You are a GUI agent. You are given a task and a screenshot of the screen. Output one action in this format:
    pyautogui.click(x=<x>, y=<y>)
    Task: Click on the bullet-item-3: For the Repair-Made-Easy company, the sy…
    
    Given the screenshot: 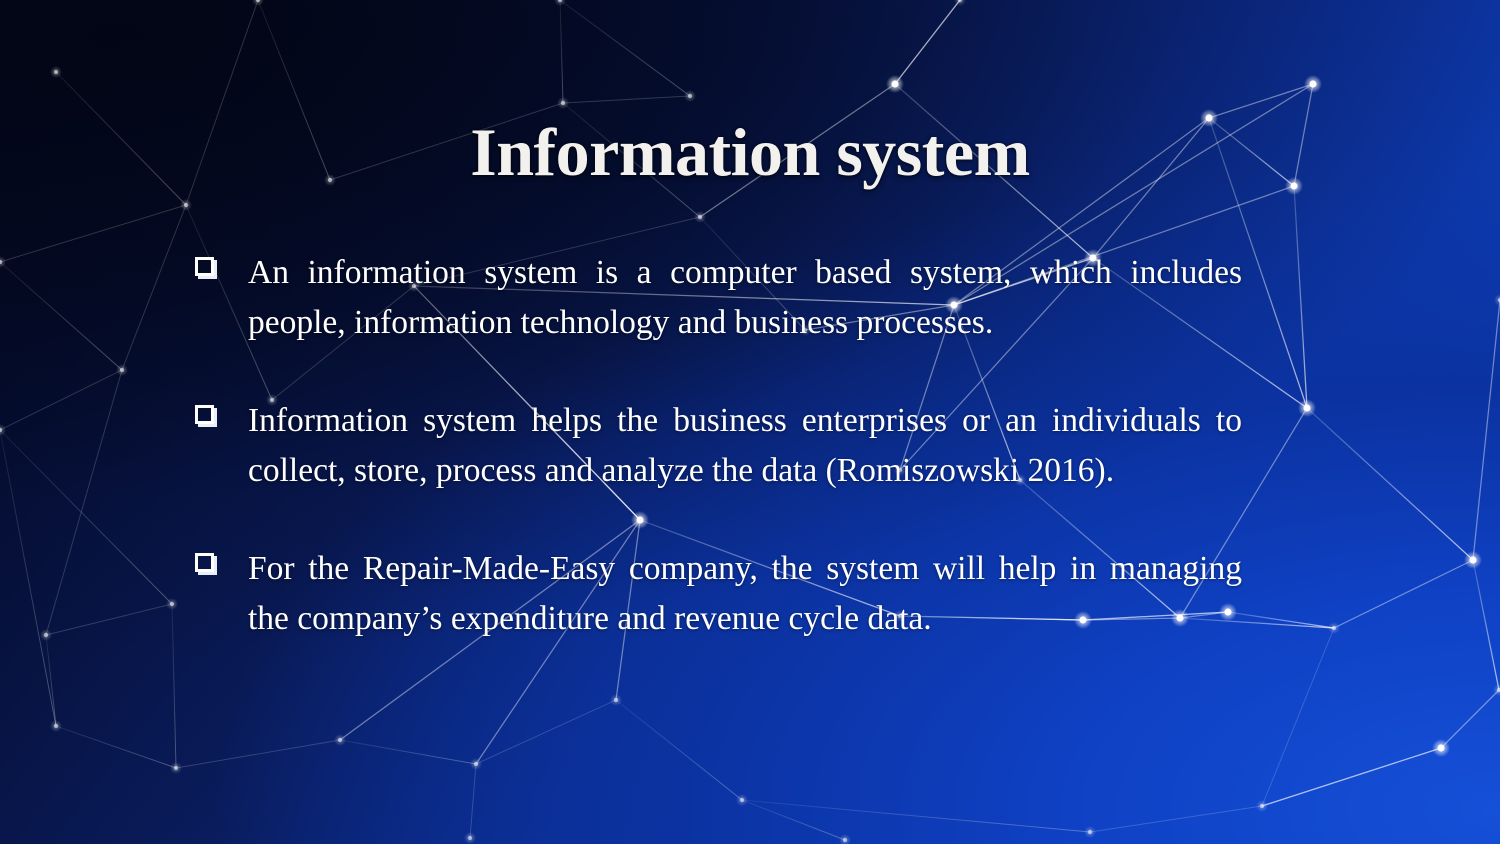 What is the action you would take?
    pyautogui.click(x=716, y=594)
    